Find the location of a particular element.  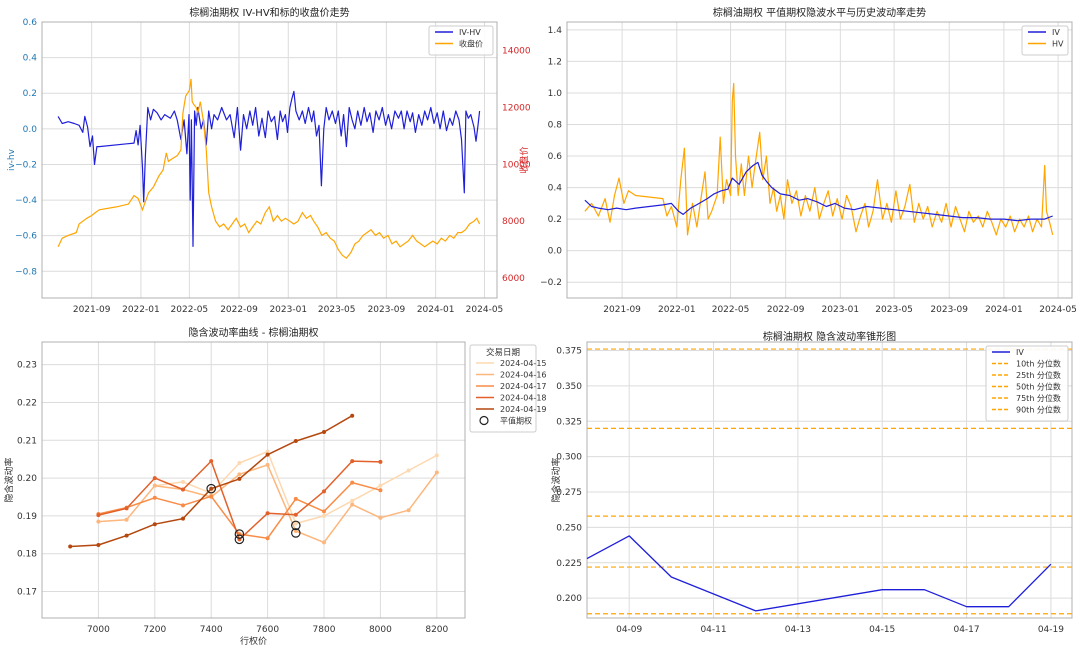

y-tick-label: 0.4 is located at coordinates (555, 189).